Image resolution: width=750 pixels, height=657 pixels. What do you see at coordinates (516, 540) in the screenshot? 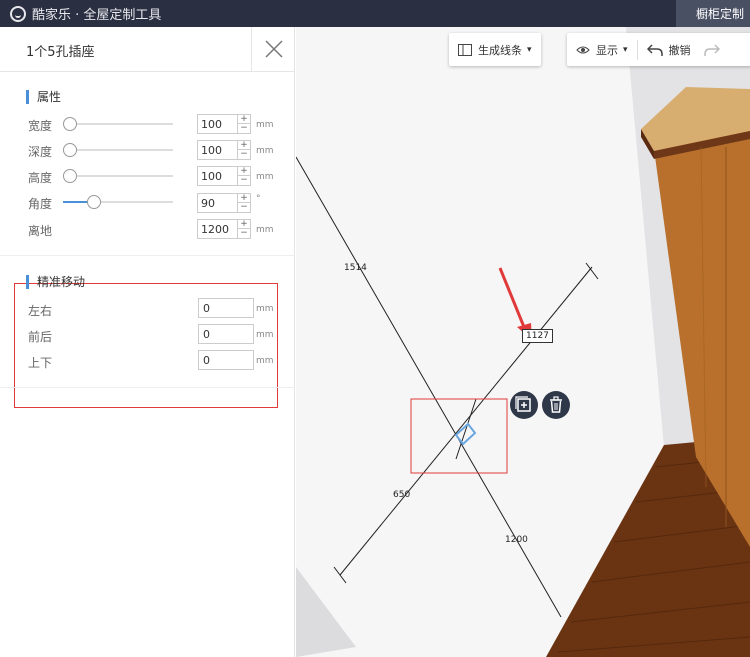
I see `dimension-label: 1200` at bounding box center [516, 540].